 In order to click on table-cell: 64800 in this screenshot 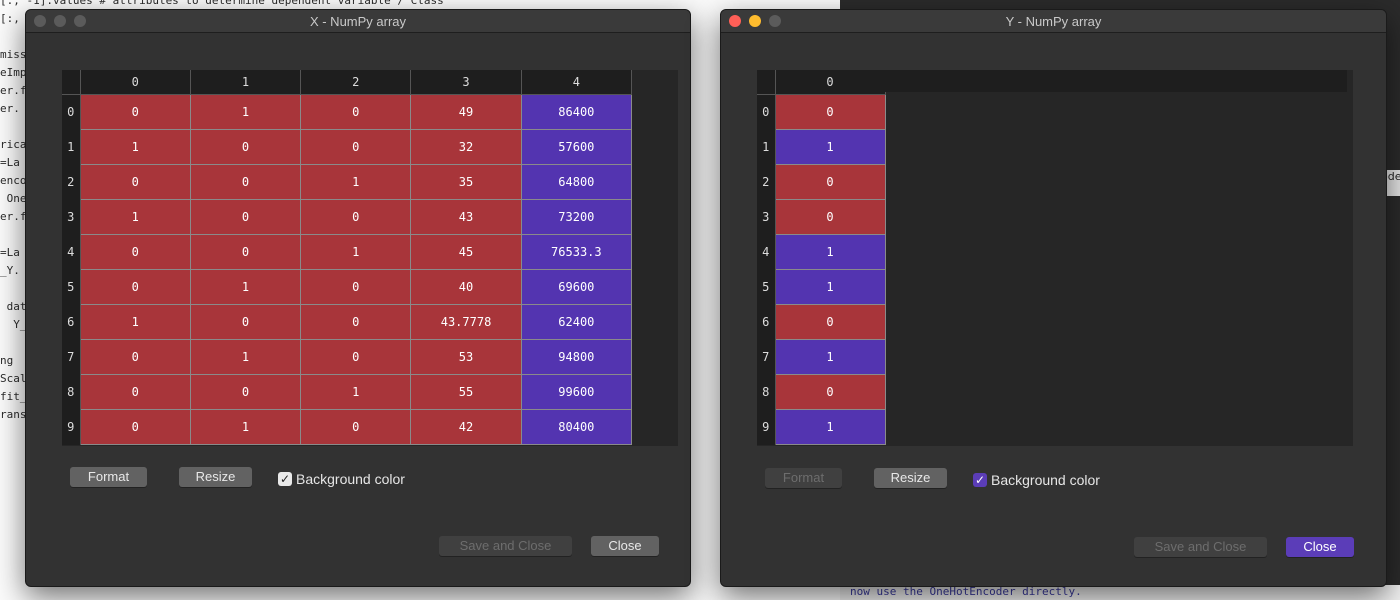, I will do `click(576, 182)`.